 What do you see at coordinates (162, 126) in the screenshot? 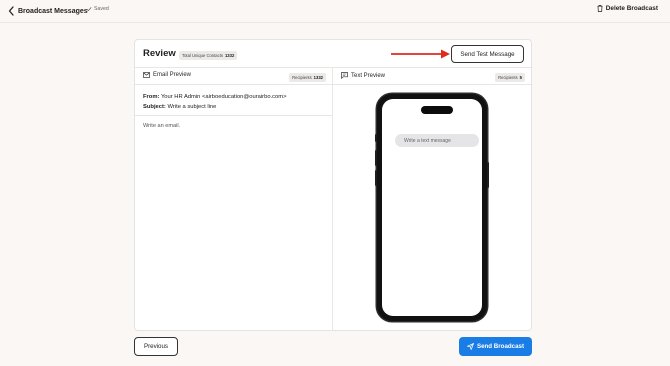
I see `email-body-placeholder: Write an email.` at bounding box center [162, 126].